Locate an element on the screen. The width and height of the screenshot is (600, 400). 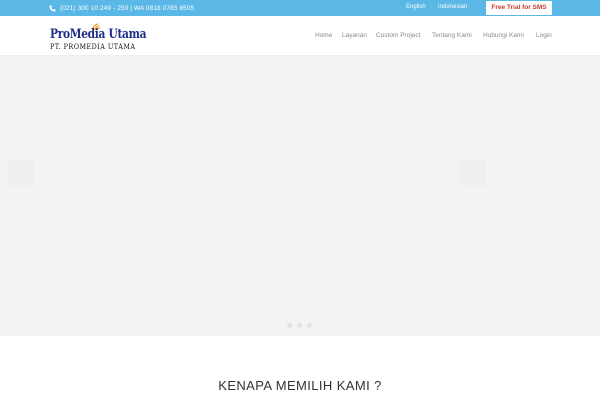
language-english: English is located at coordinates (416, 7).